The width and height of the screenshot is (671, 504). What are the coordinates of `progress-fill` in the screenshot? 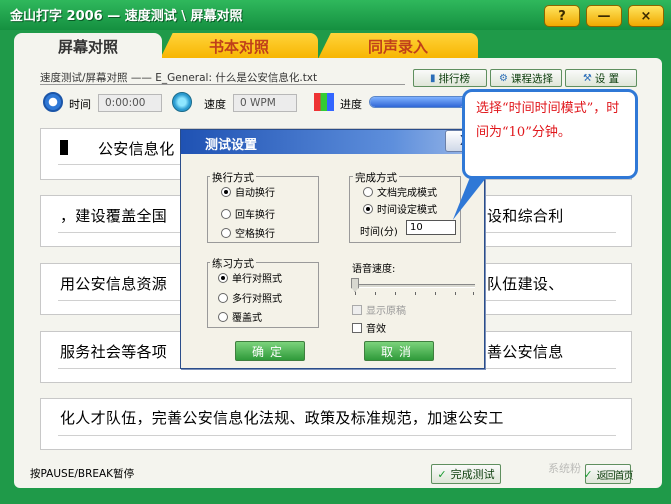 It's located at (417, 102).